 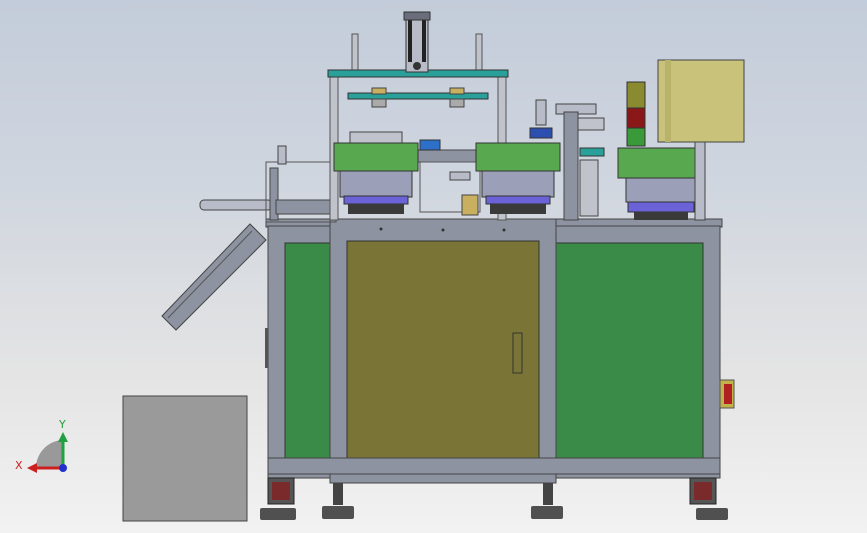 I want to click on pusher-rod, so click(x=268, y=184).